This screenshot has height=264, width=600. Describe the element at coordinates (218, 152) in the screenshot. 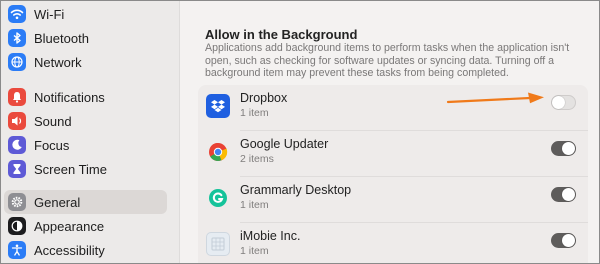

I see `chrome-icon` at that location.